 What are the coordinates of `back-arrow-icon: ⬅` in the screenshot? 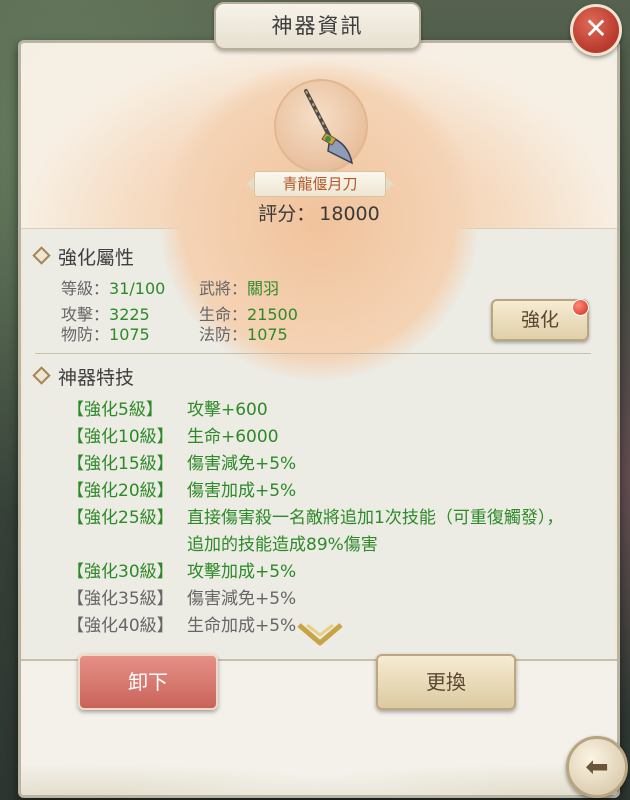 It's located at (597, 766).